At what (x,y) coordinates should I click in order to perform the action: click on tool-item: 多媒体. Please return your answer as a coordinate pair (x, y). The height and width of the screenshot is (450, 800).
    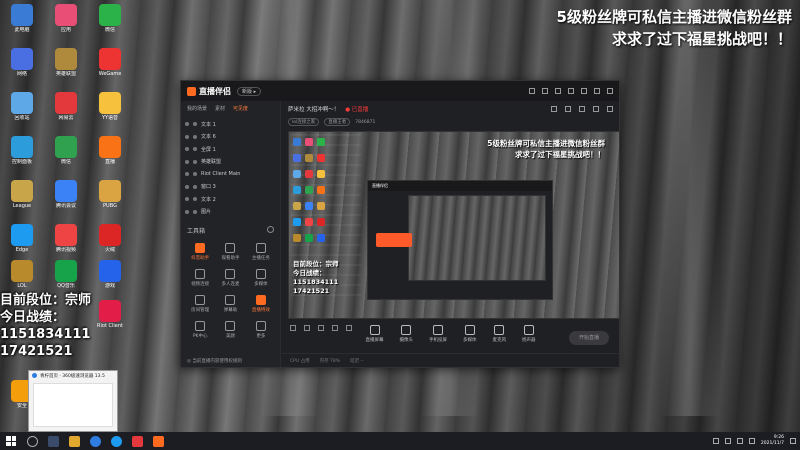
    Looking at the image, I should click on (261, 278).